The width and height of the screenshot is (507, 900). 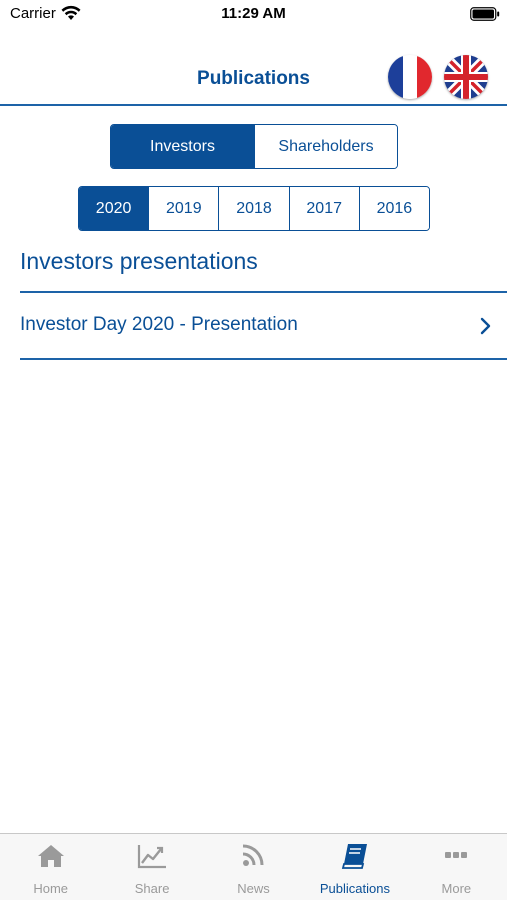 I want to click on category-segmented-control: Investors Shareholders, so click(x=254, y=146).